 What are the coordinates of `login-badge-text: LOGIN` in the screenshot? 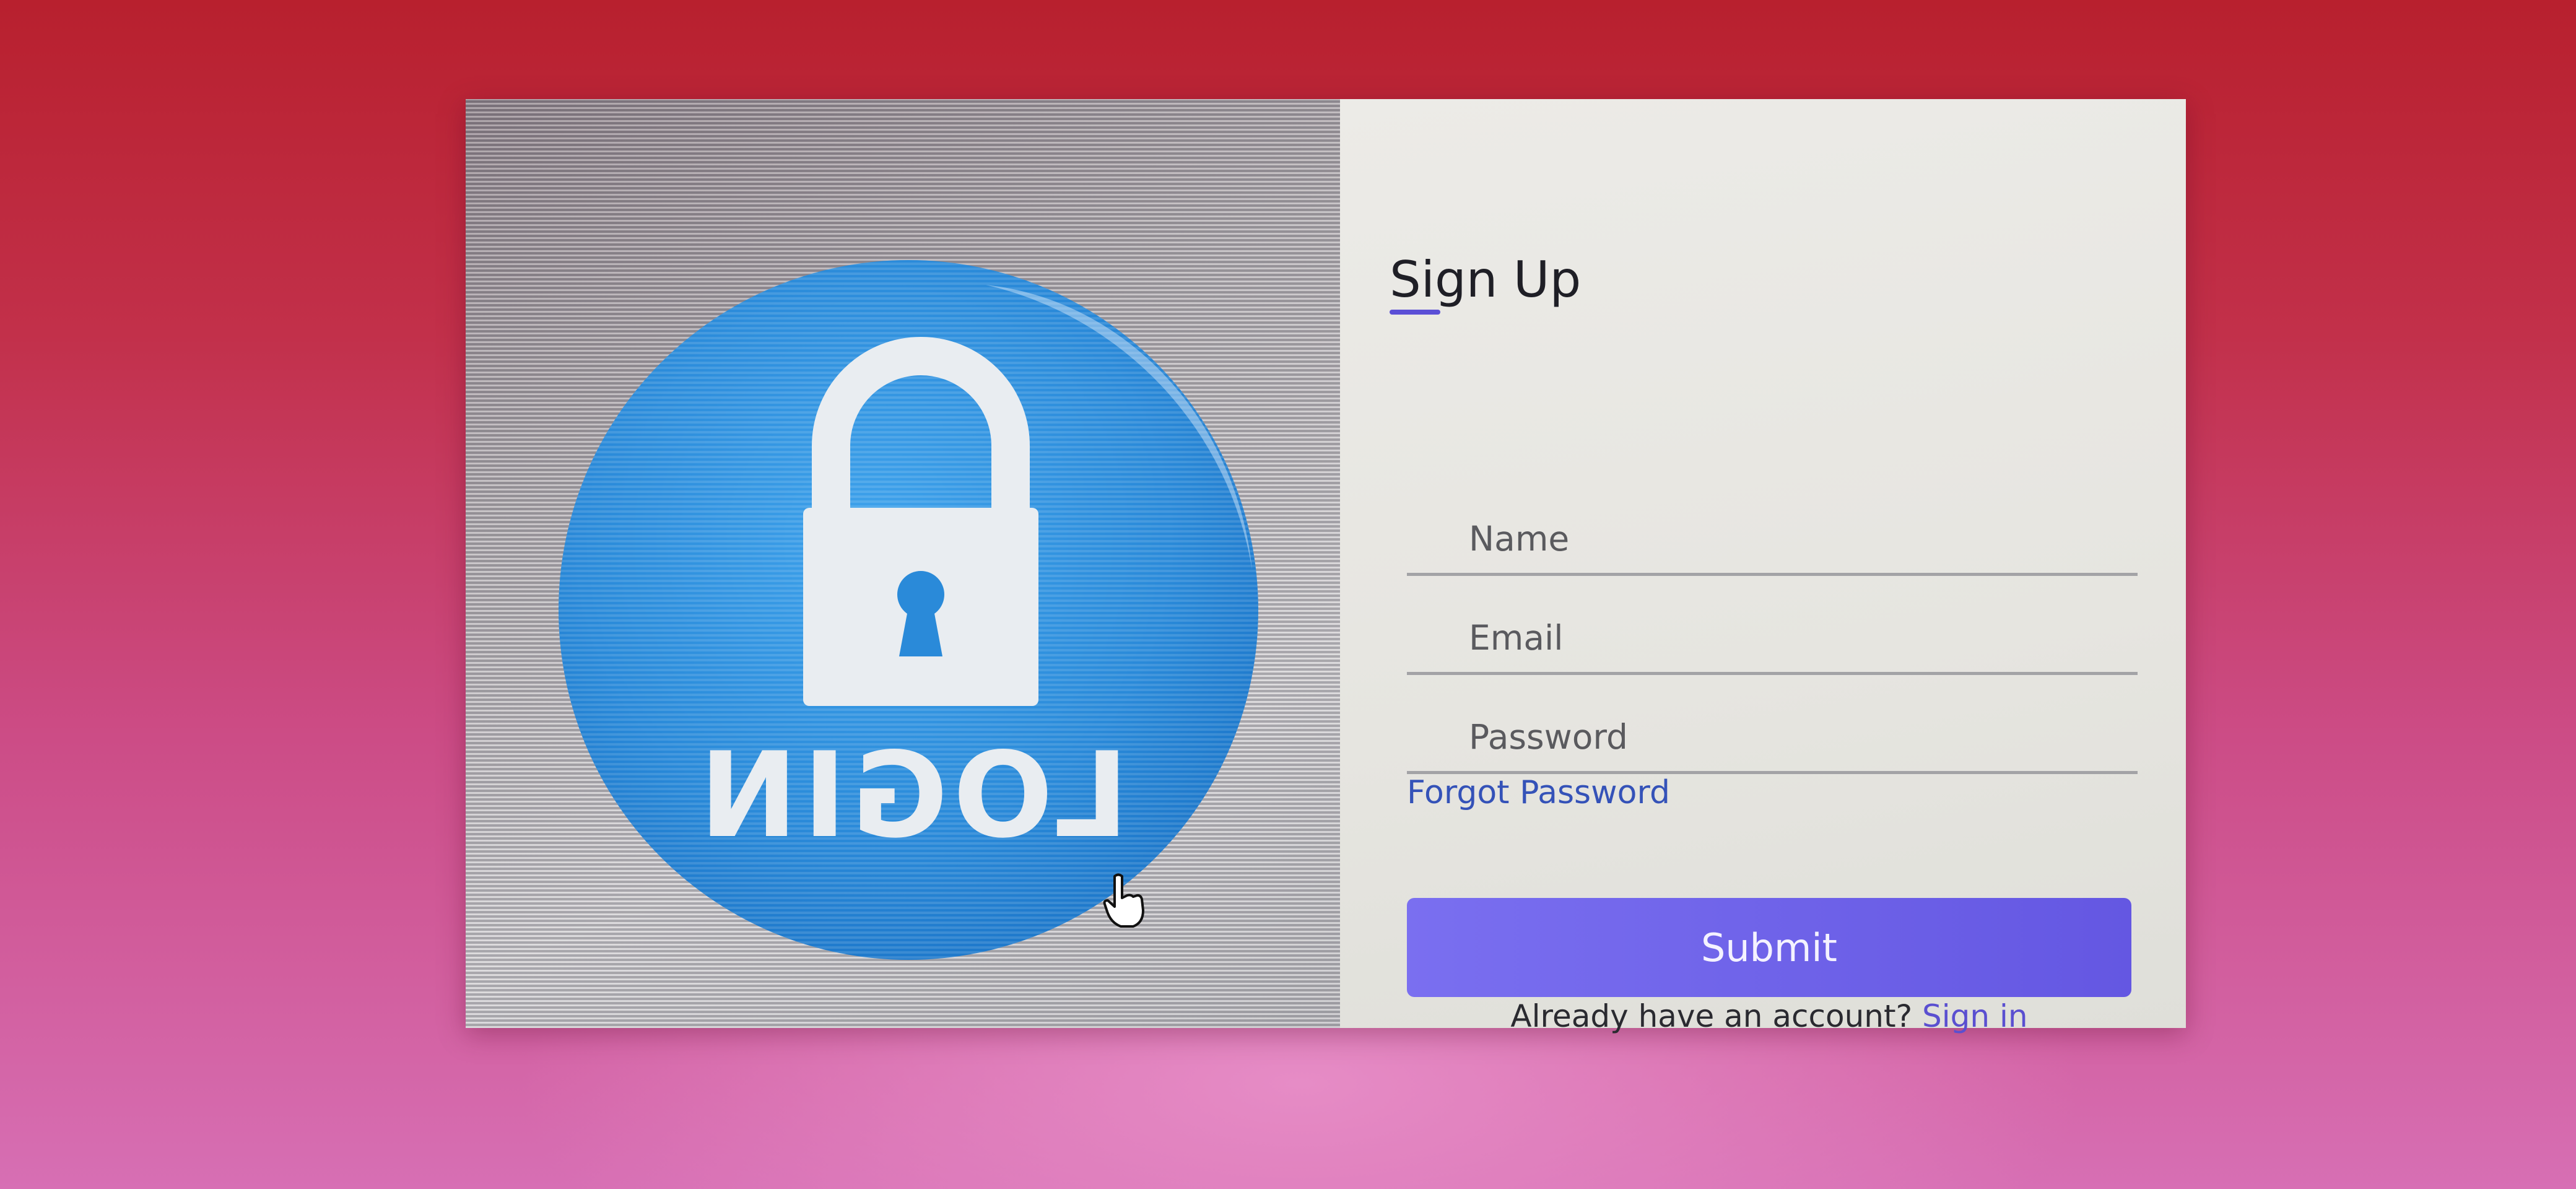 It's located at (911, 796).